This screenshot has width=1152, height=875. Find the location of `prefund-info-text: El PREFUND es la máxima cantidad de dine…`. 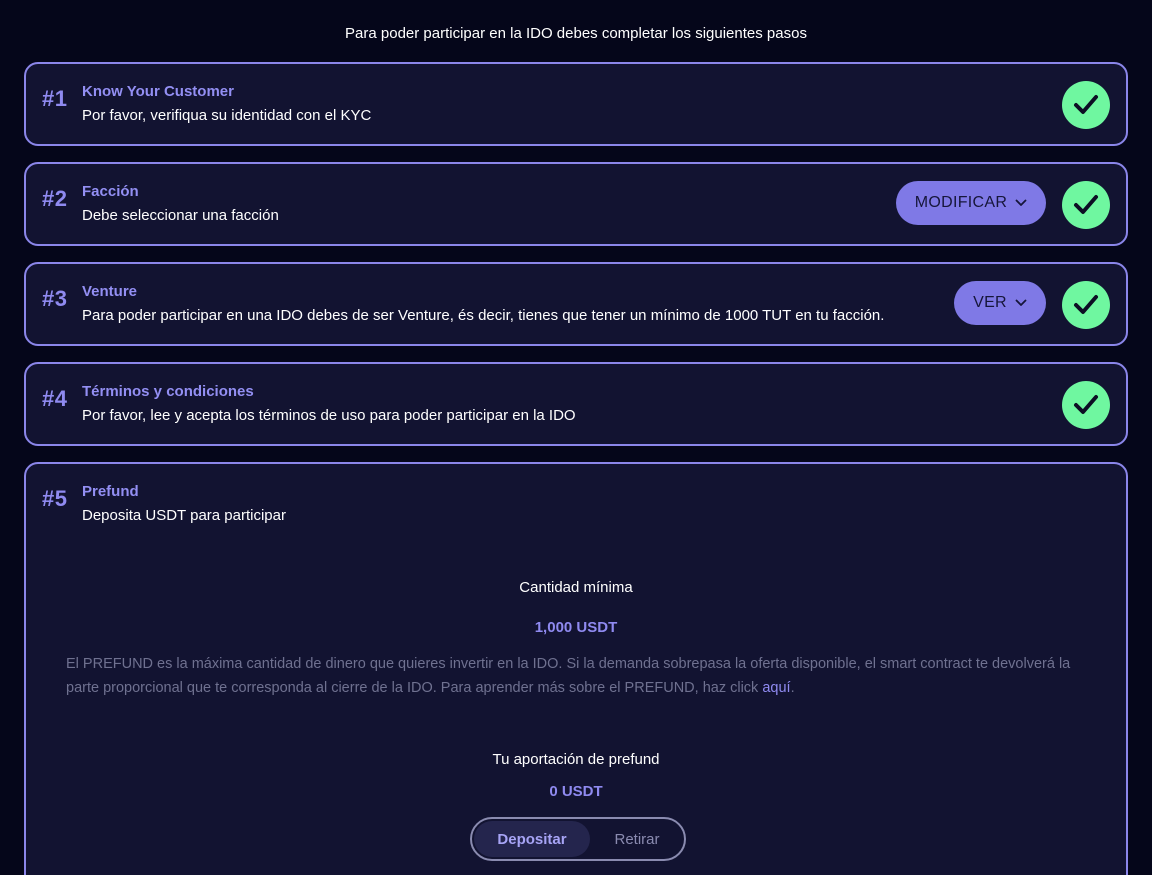

prefund-info-text: El PREFUND es la máxima cantidad de dine… is located at coordinates (581, 676).